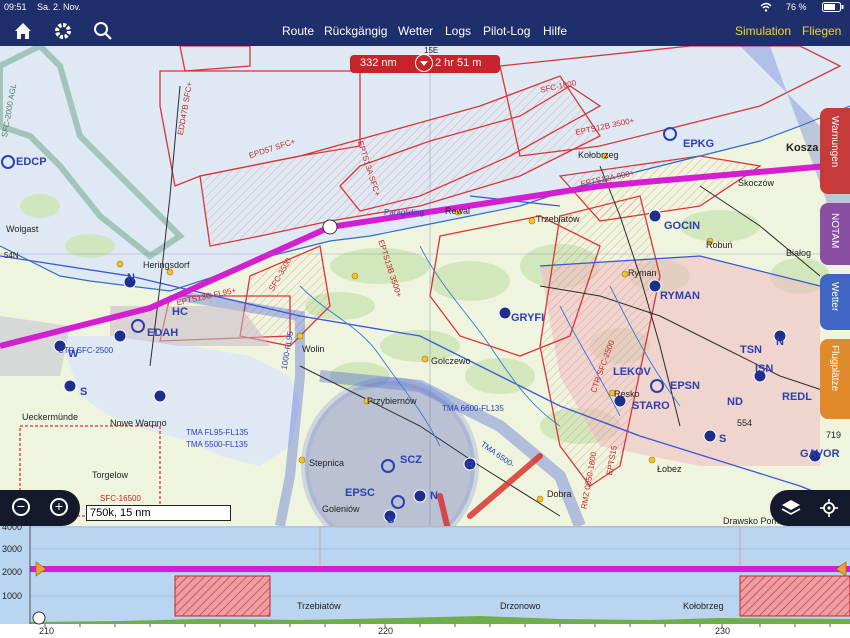 The width and height of the screenshot is (850, 638). Describe the element at coordinates (341, 509) in the screenshot. I see `label-goleniow: Goleniów` at that location.